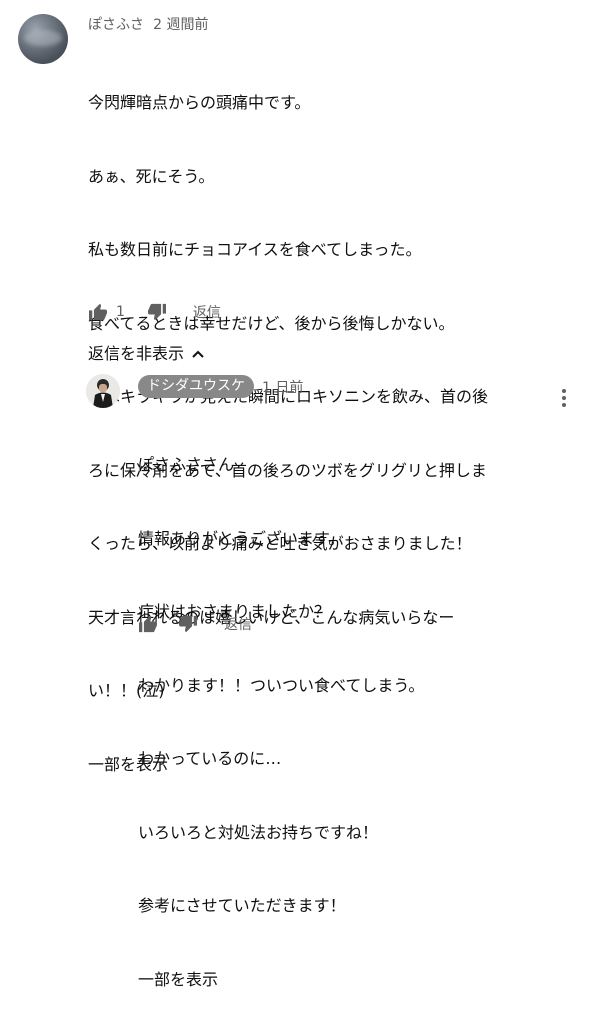  What do you see at coordinates (238, 624) in the screenshot?
I see `reply-reply-button: 返信` at bounding box center [238, 624].